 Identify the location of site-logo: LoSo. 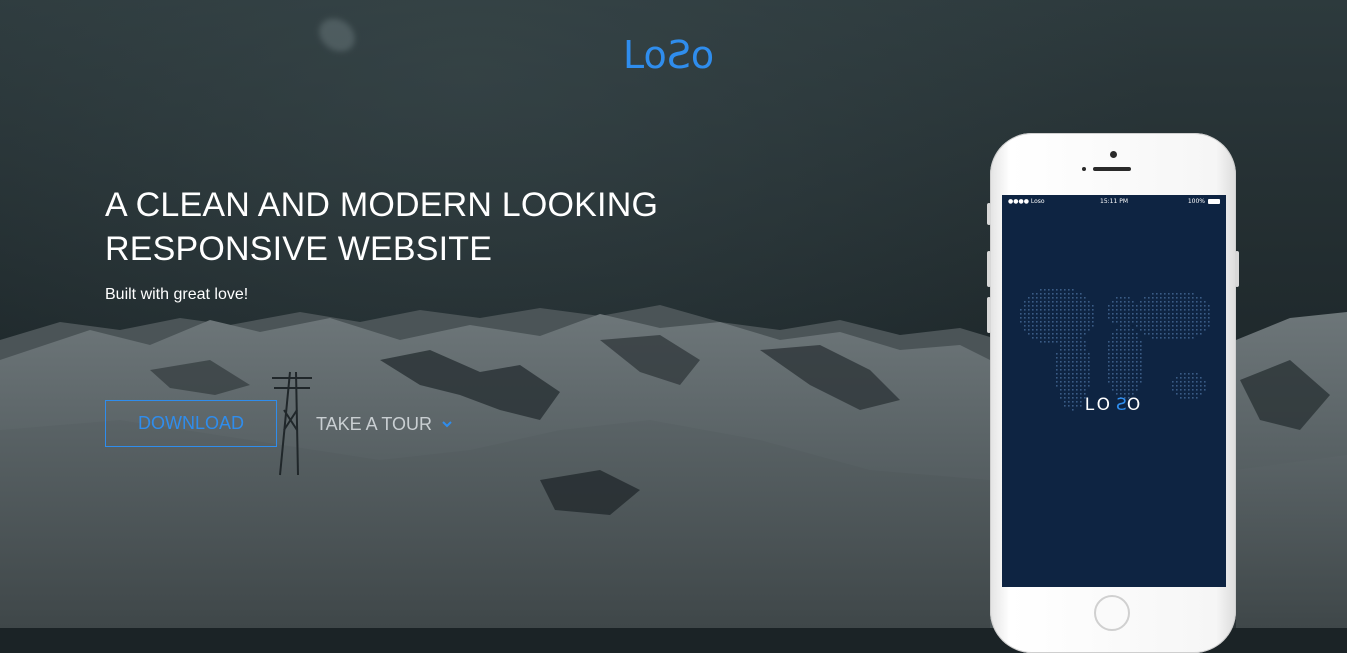
(668, 55).